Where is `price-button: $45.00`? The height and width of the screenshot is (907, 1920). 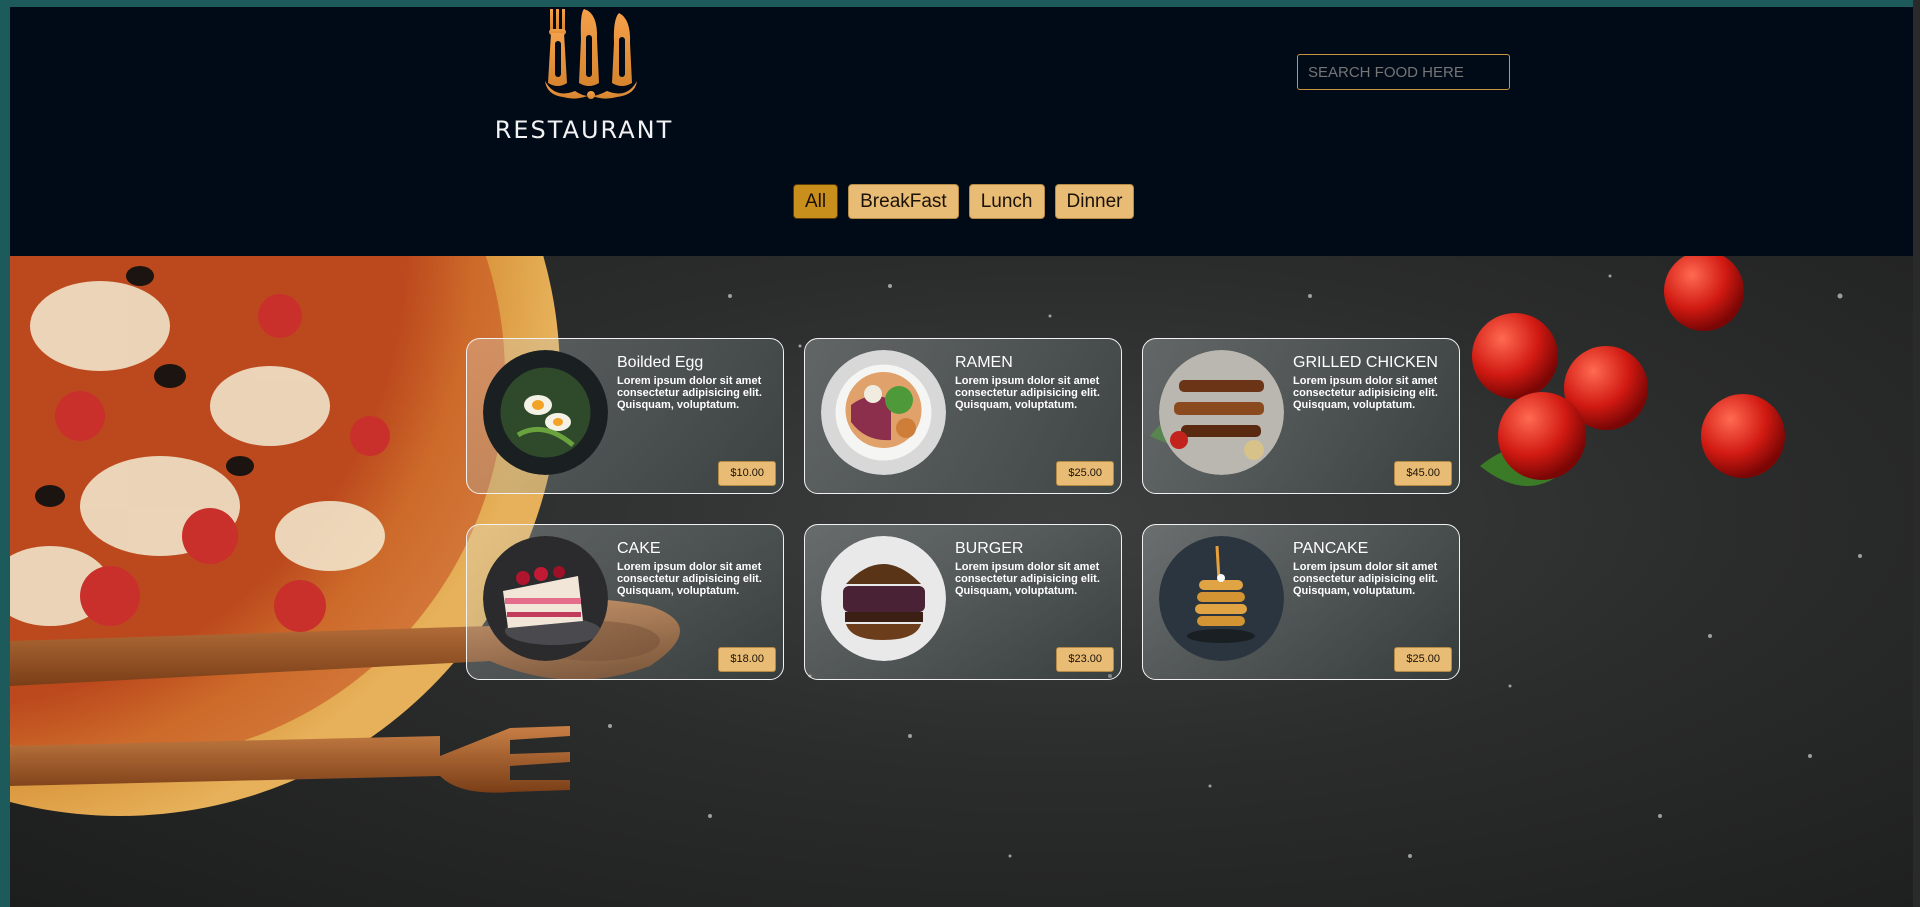 price-button: $45.00 is located at coordinates (1423, 473).